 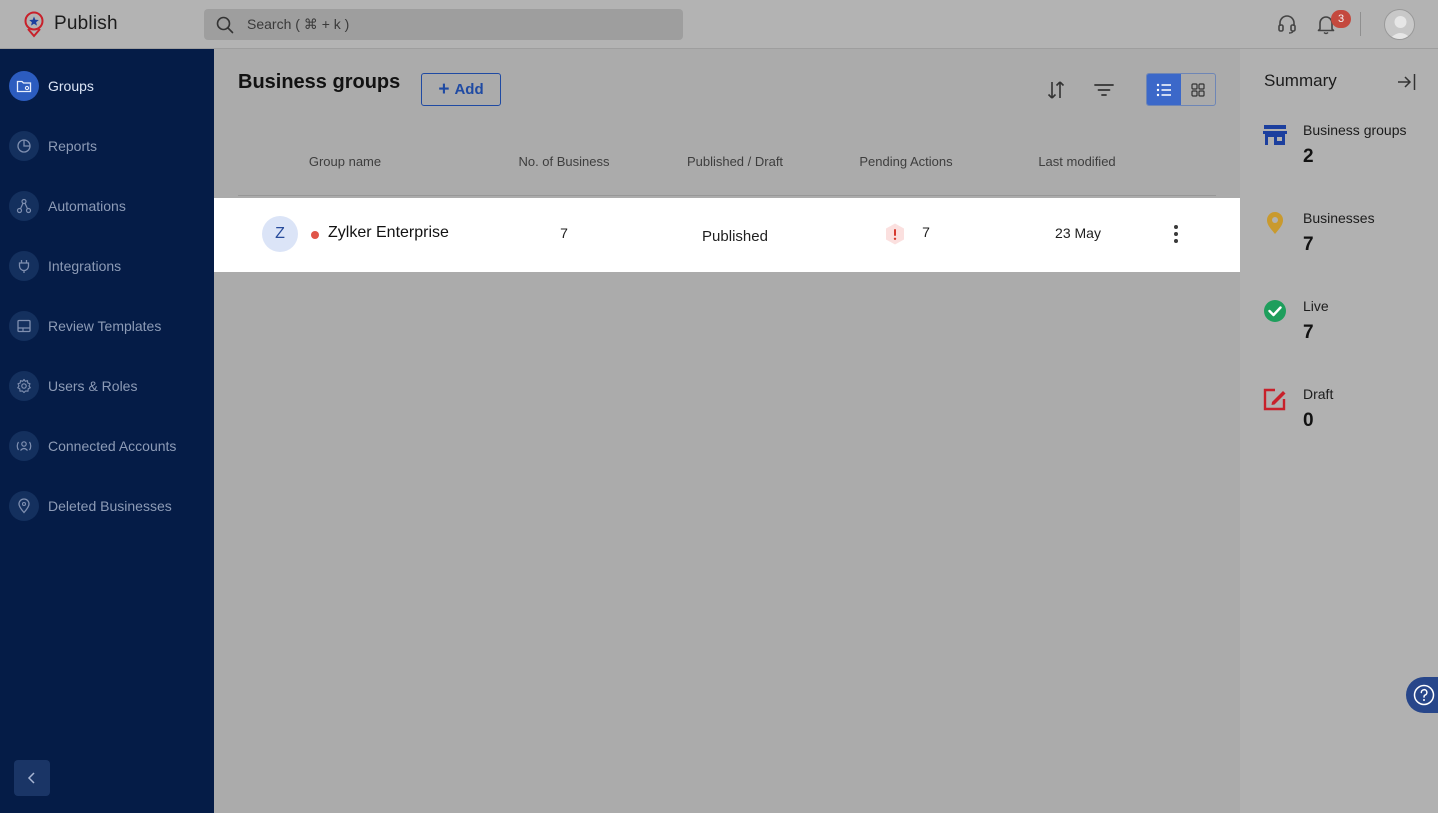 I want to click on sidebar-item-connected-accounts: Connected Accounts, so click(x=107, y=446).